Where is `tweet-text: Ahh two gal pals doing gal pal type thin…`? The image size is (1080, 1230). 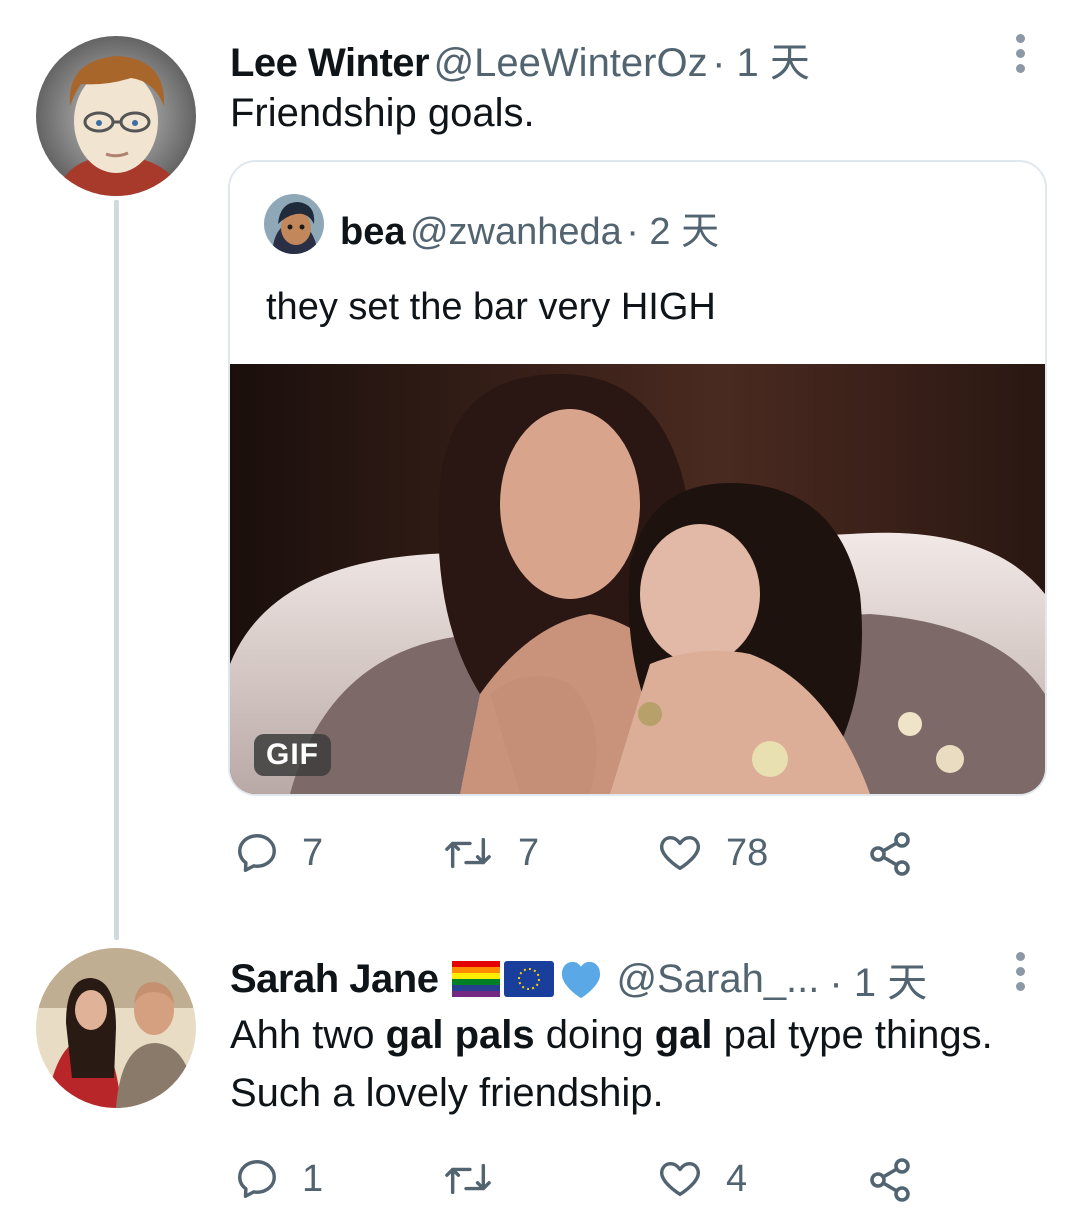 tweet-text: Ahh two gal pals doing gal pal type thin… is located at coordinates (620, 1064).